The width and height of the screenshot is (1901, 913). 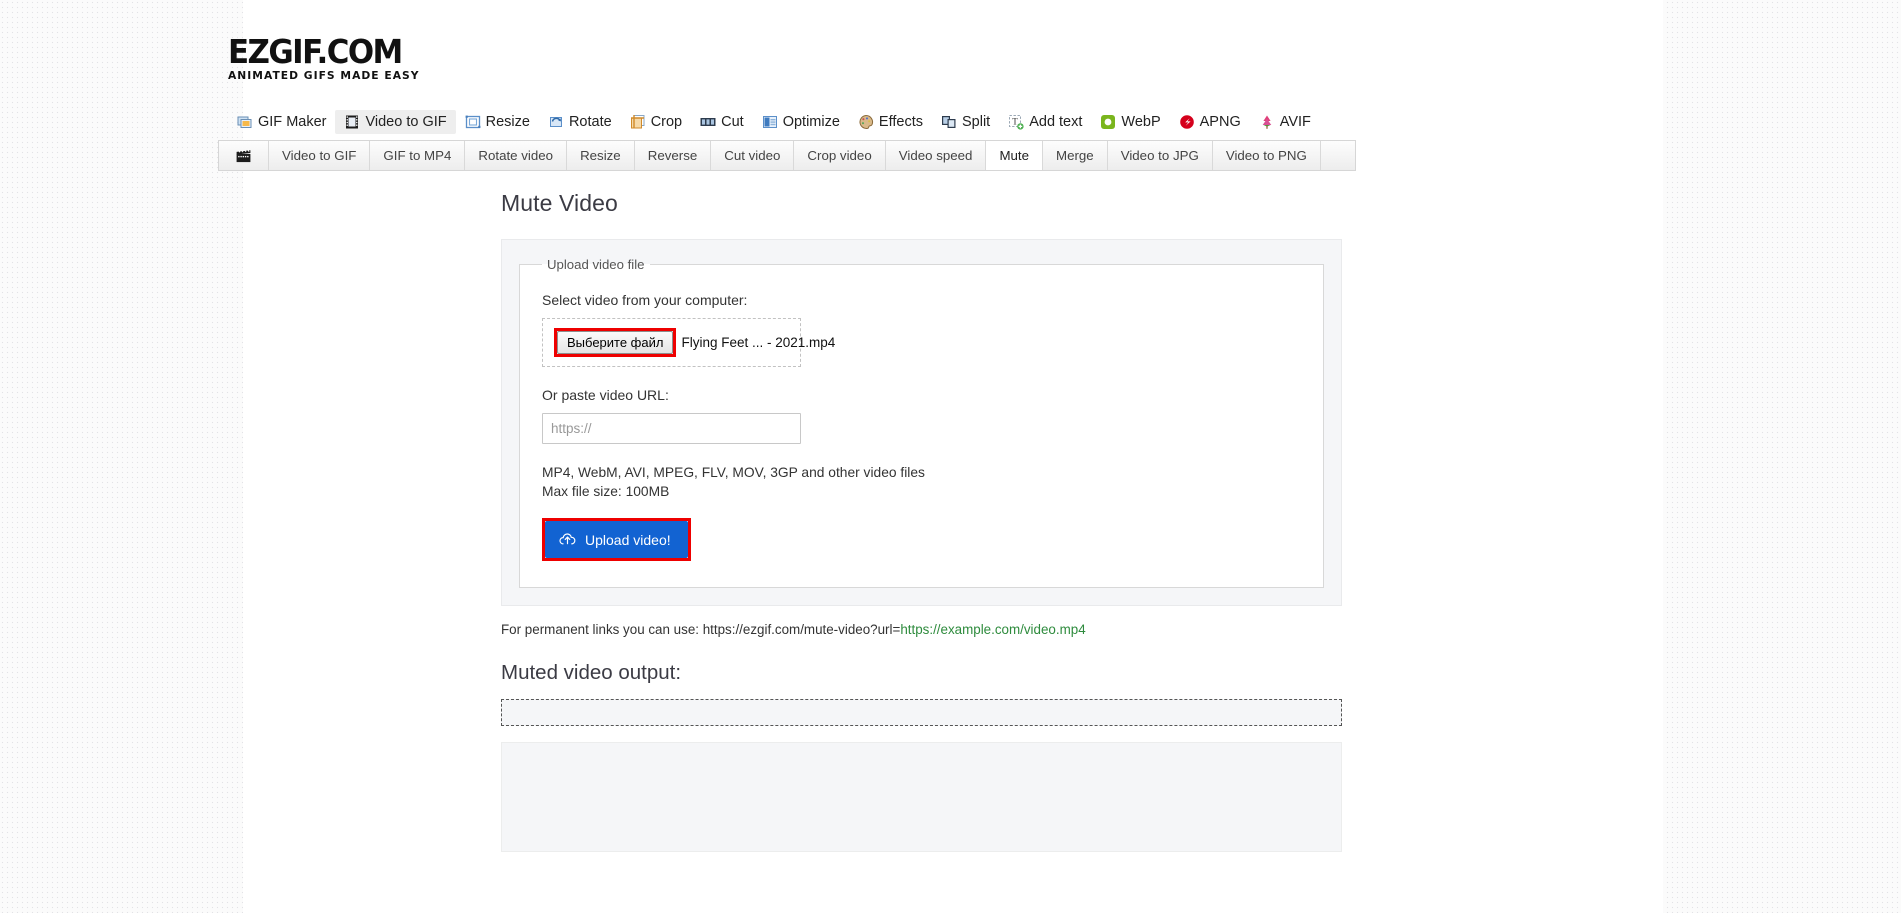 I want to click on cloud-upload-icon, so click(x=567, y=539).